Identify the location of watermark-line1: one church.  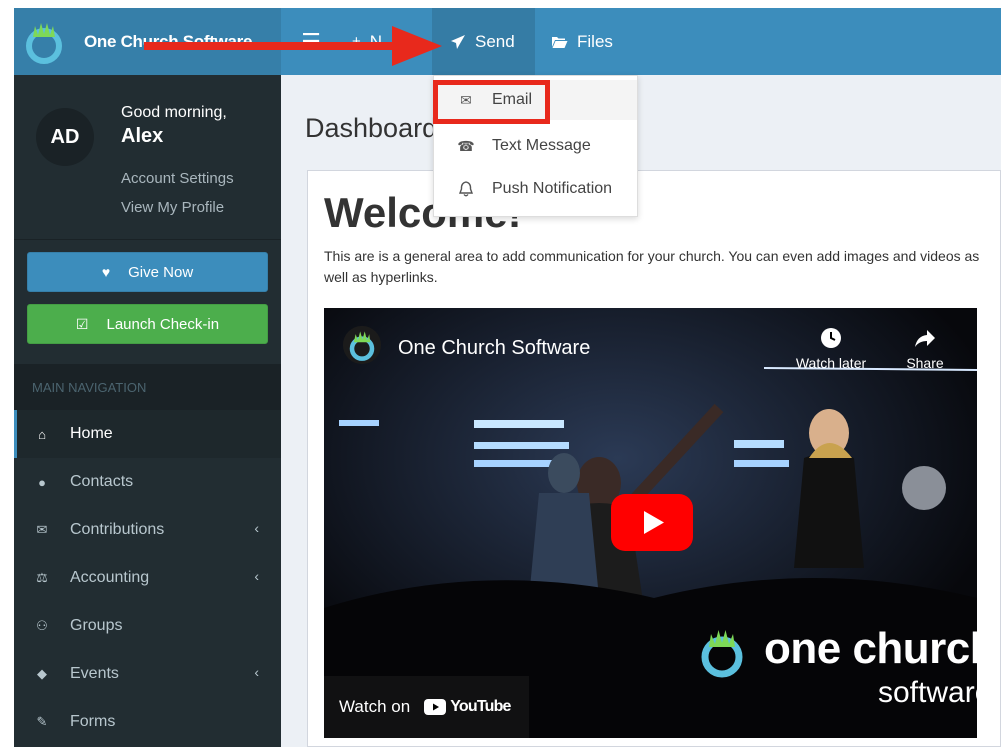
(870, 648).